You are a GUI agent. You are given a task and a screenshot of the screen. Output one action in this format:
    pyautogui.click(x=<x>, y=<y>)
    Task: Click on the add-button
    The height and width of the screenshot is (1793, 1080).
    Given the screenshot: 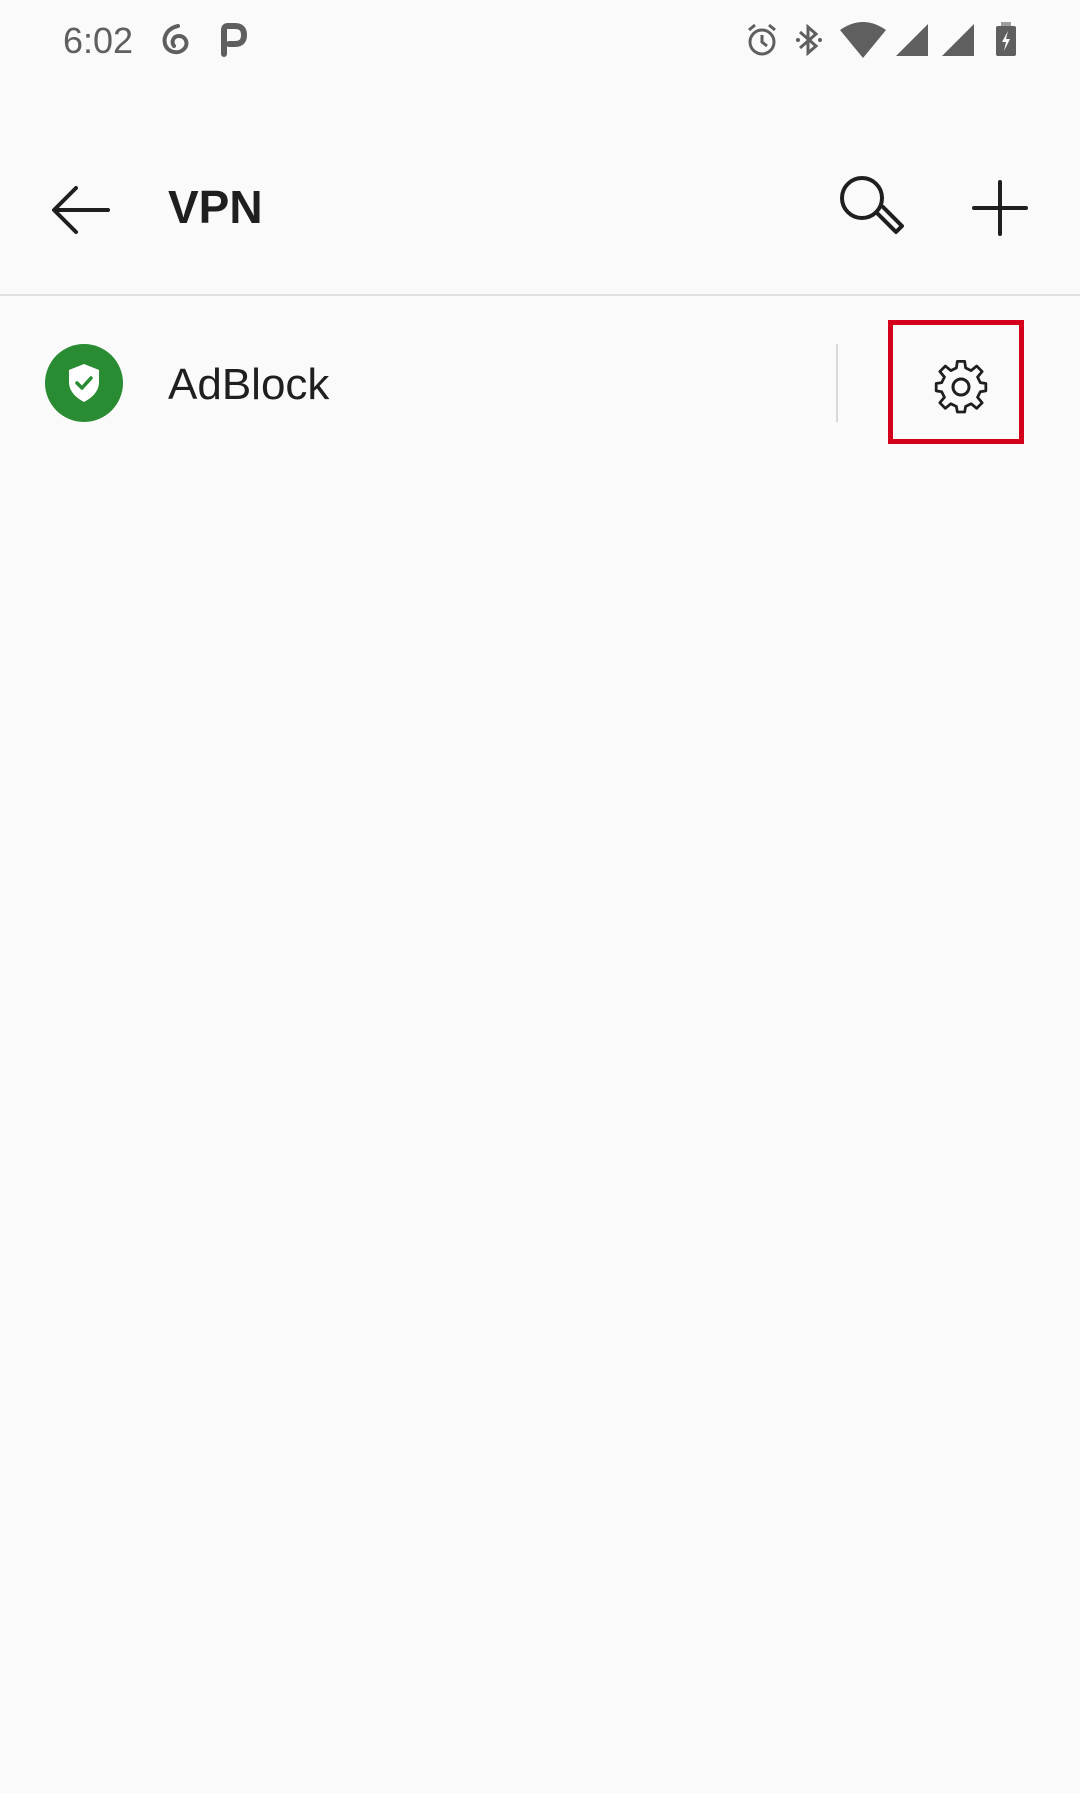 What is the action you would take?
    pyautogui.click(x=1000, y=208)
    